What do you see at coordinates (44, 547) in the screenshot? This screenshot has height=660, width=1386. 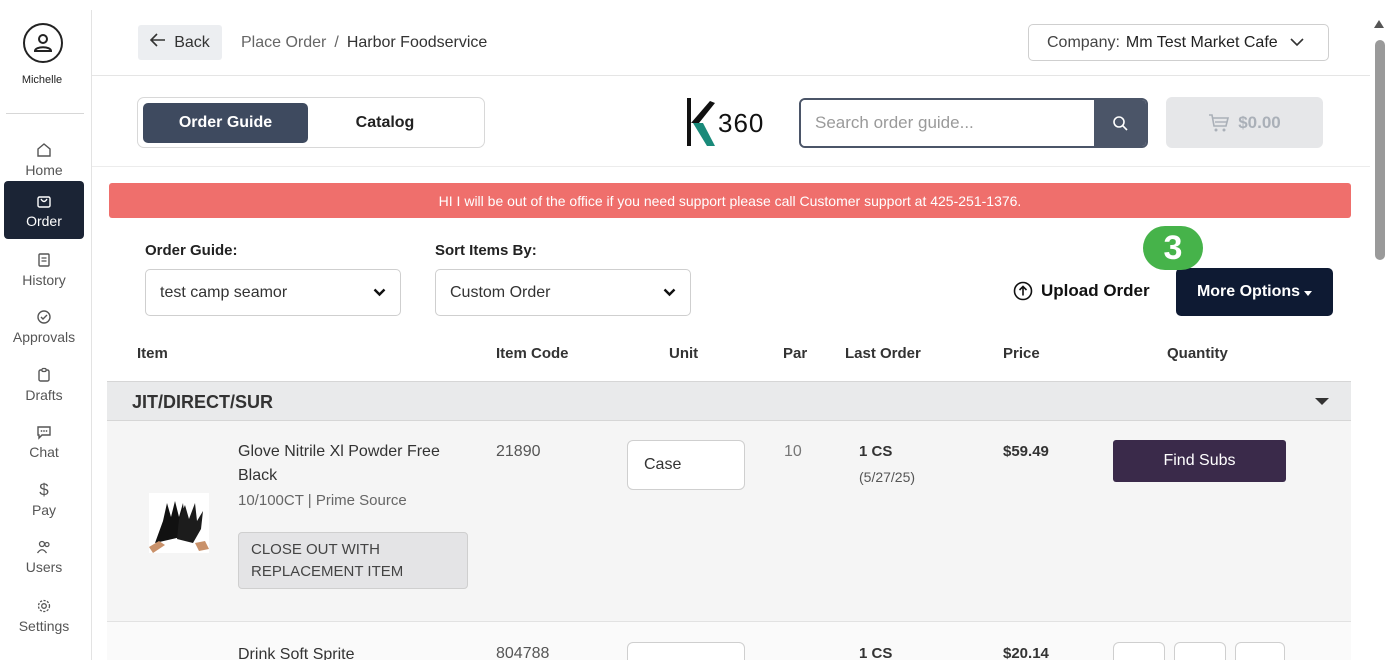 I see `users-icon` at bounding box center [44, 547].